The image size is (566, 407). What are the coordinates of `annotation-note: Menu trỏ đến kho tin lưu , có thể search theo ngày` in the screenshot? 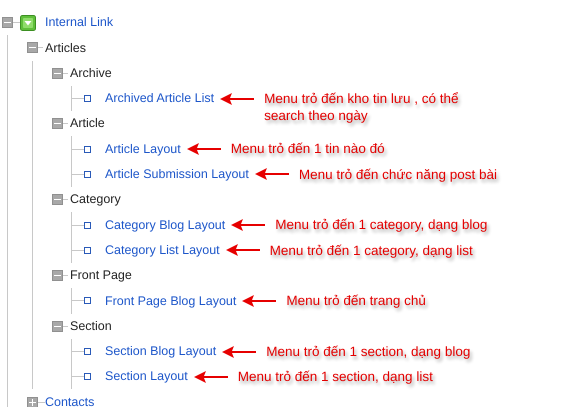 It's located at (362, 107).